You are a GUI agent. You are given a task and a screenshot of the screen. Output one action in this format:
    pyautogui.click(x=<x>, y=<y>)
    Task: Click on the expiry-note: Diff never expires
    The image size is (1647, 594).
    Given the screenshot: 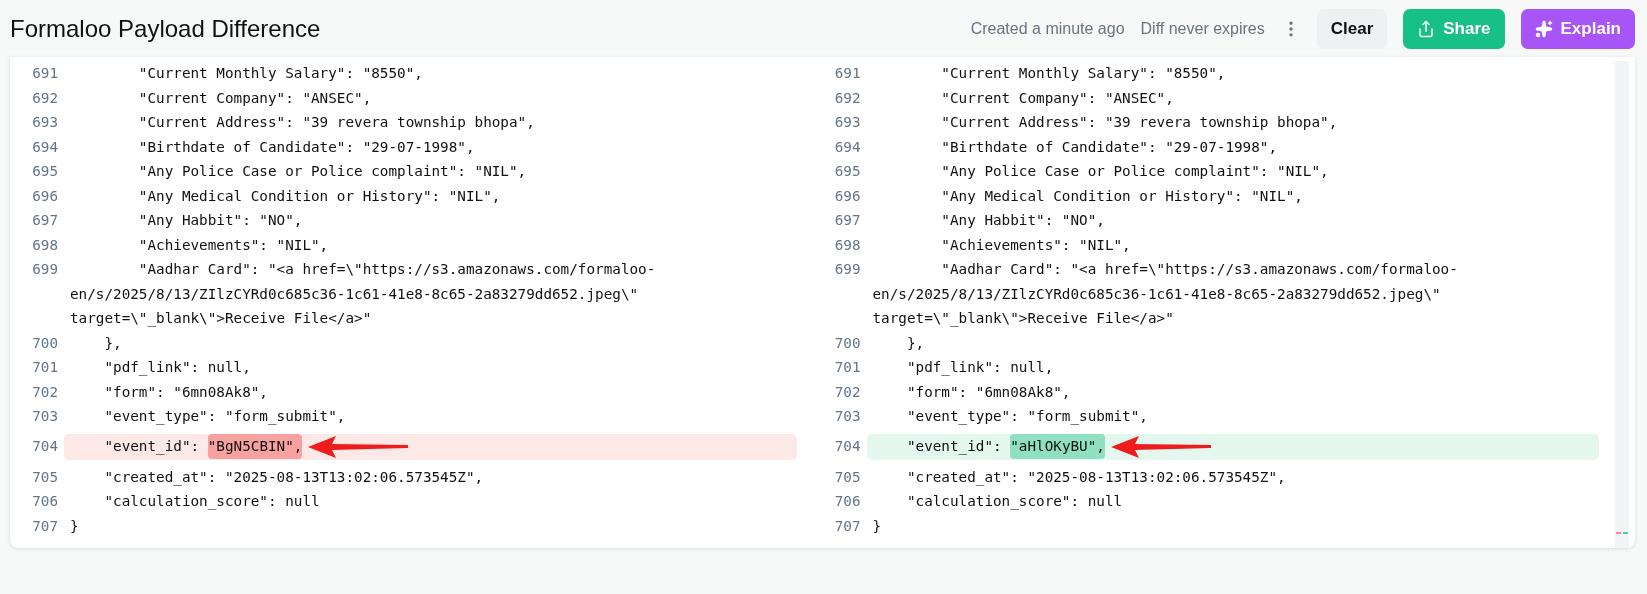 What is the action you would take?
    pyautogui.click(x=1202, y=28)
    